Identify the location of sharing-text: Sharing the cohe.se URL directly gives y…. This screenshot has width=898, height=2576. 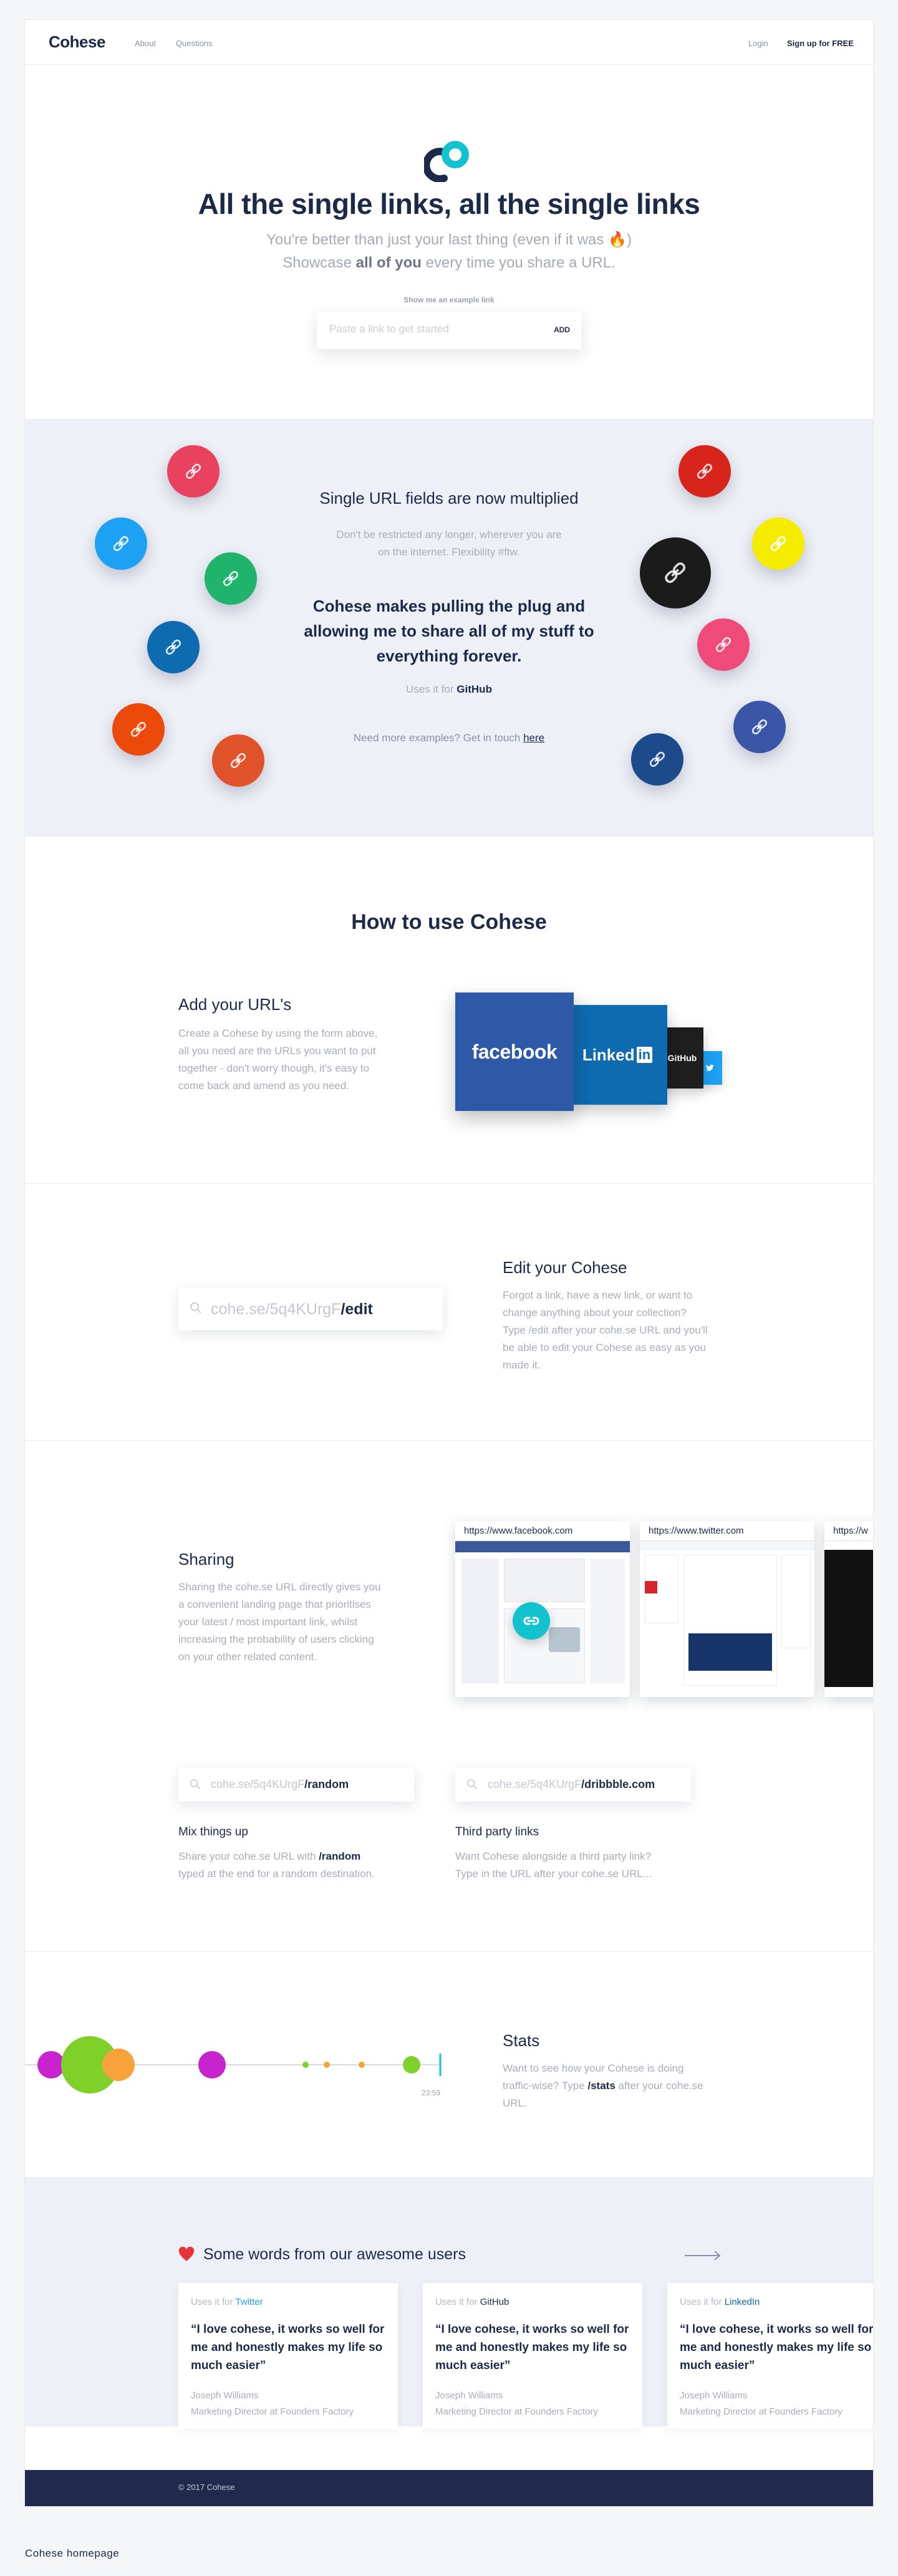
(279, 1622).